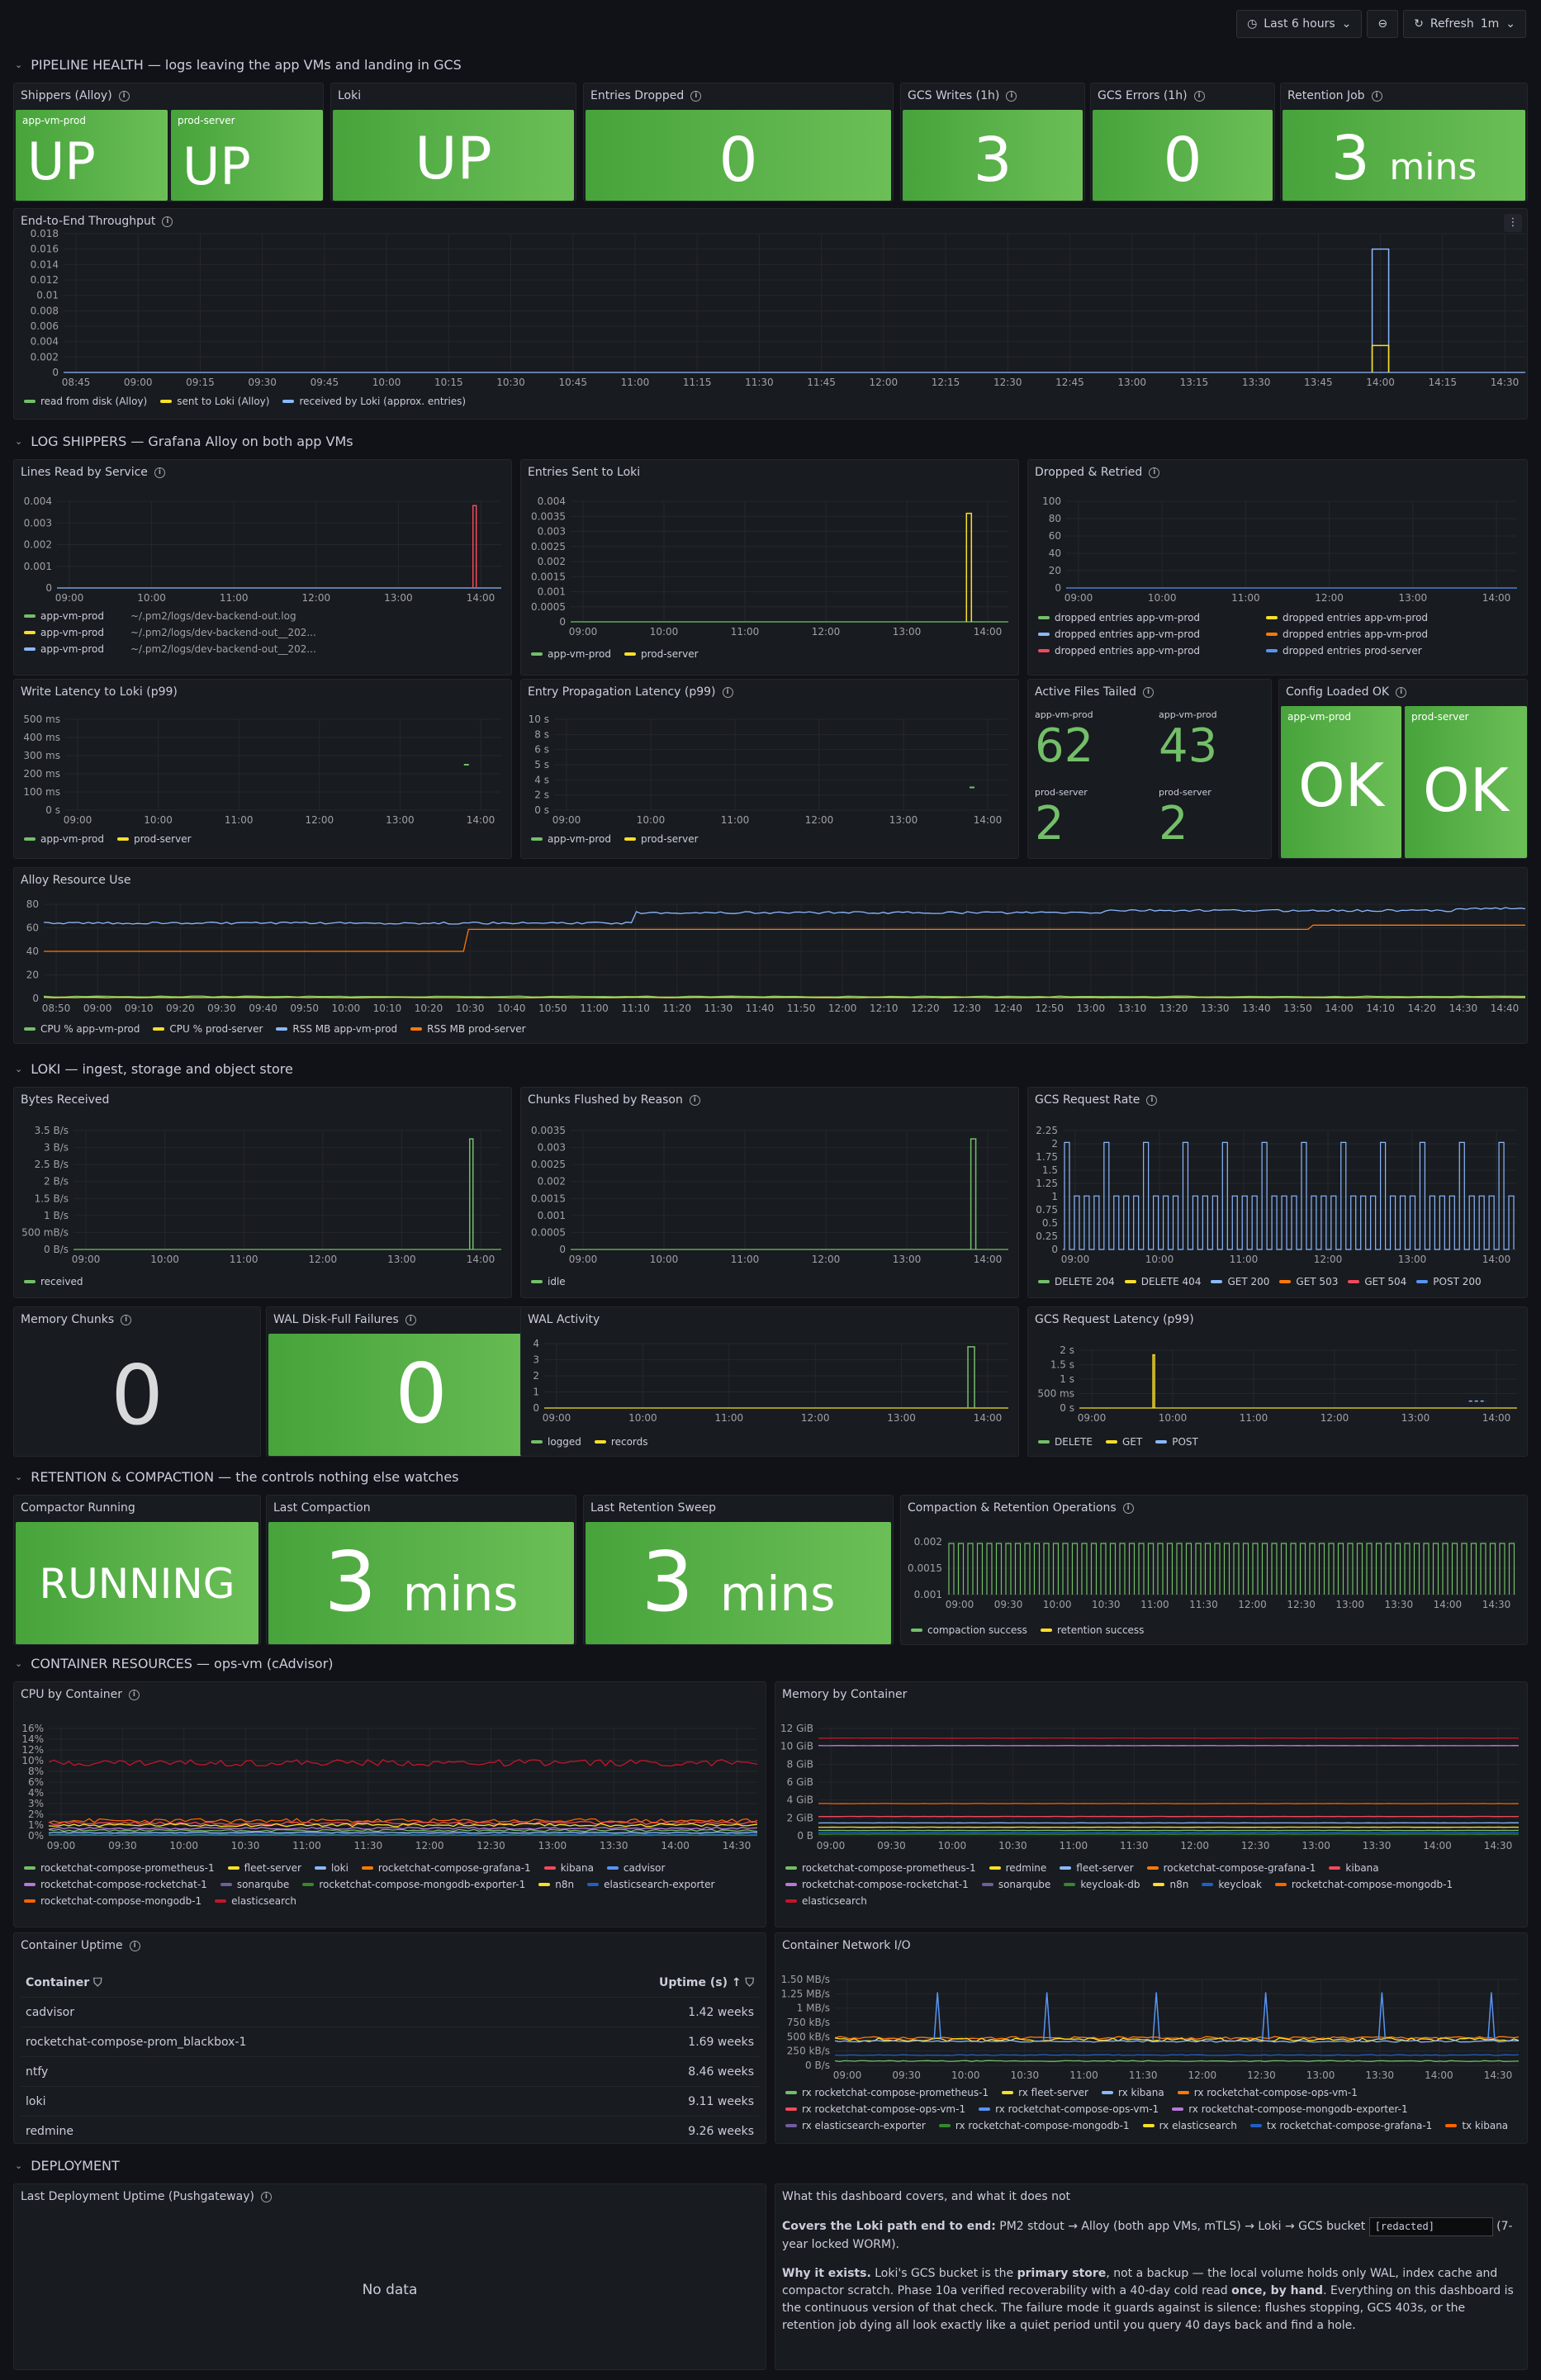 The image size is (1541, 2380). I want to click on legend-item: tx kibana, so click(1476, 2125).